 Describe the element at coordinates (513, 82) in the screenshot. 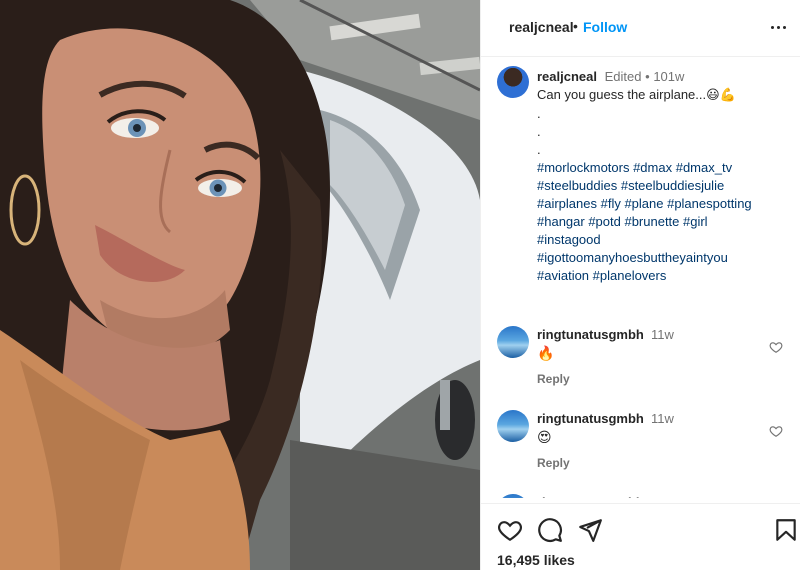

I see `author-avatar` at that location.